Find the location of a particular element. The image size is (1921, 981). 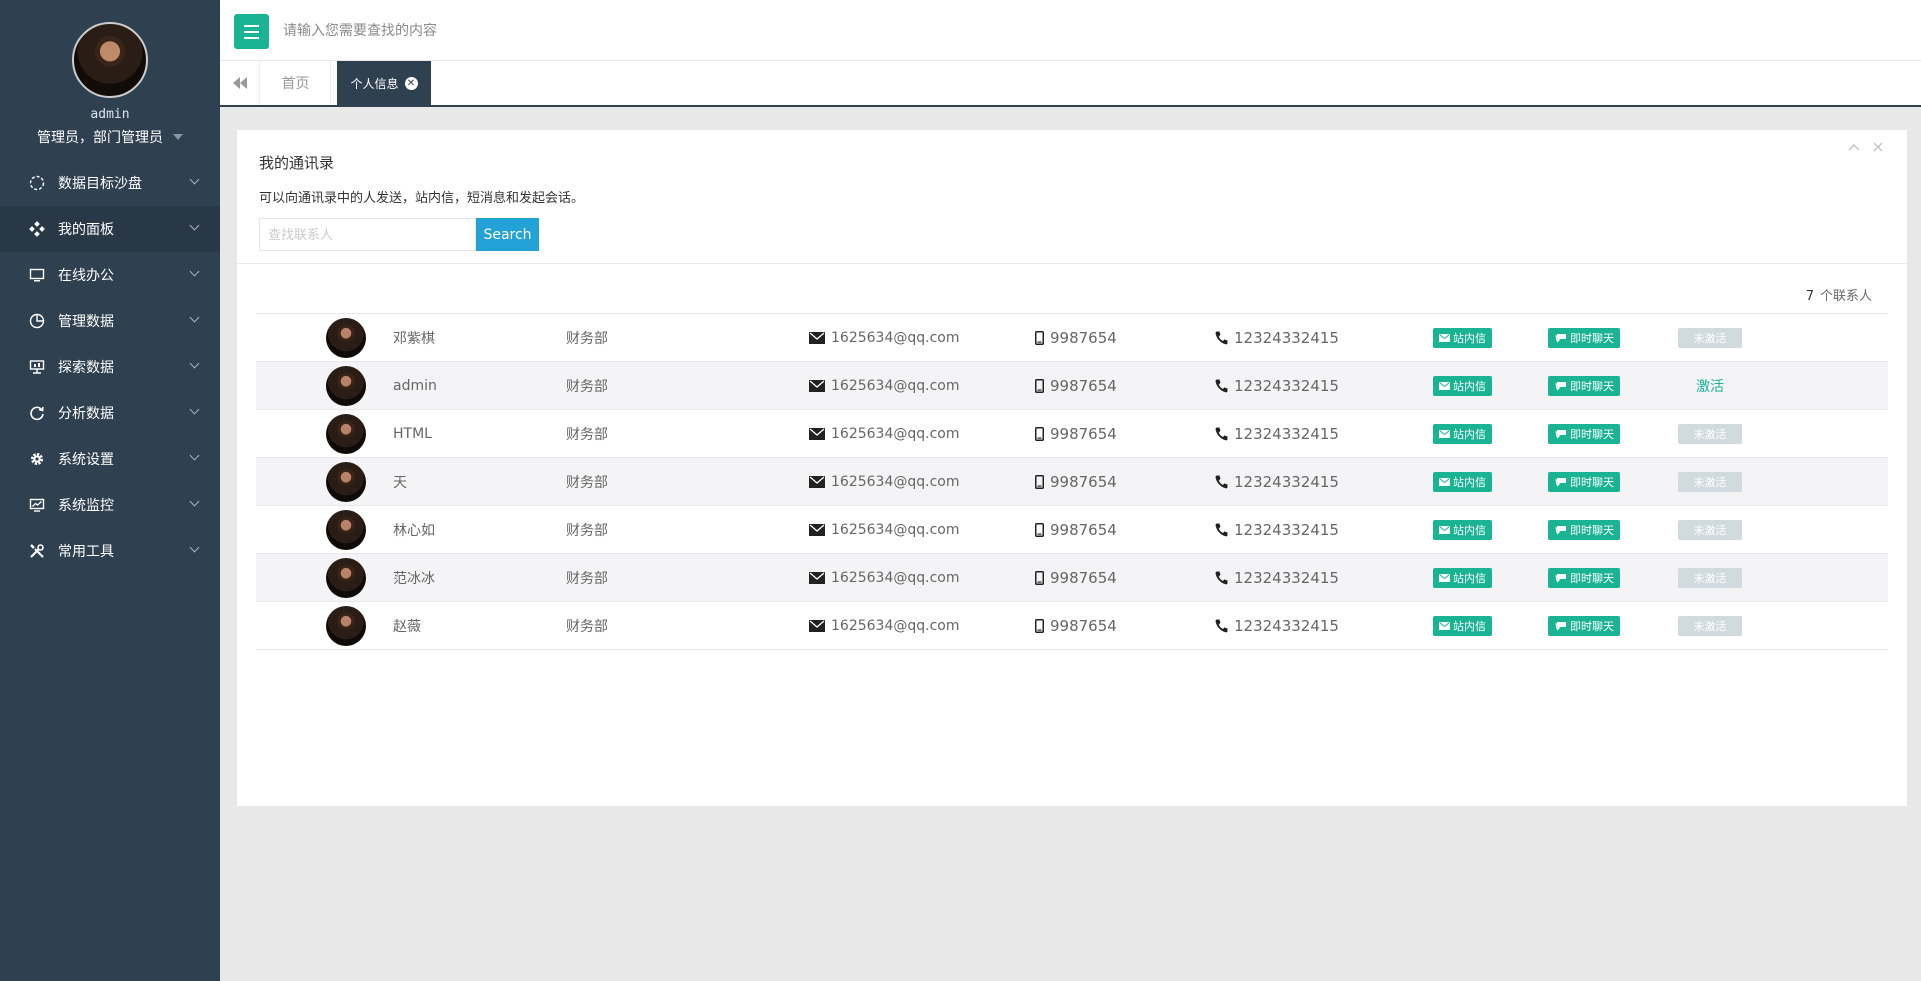

sidebar-item-manage-data: 管理数据 is located at coordinates (110, 321).